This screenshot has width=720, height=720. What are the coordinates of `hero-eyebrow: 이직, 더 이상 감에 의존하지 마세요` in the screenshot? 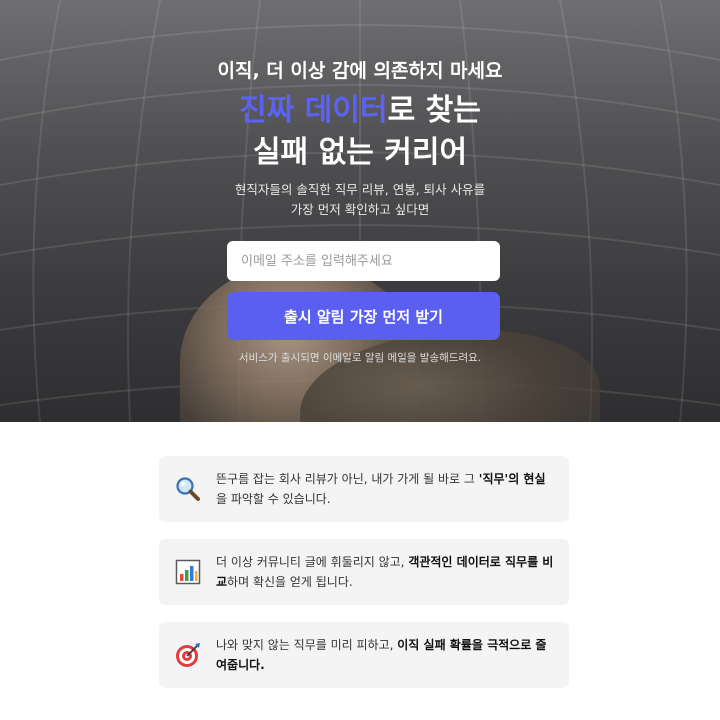 It's located at (360, 71).